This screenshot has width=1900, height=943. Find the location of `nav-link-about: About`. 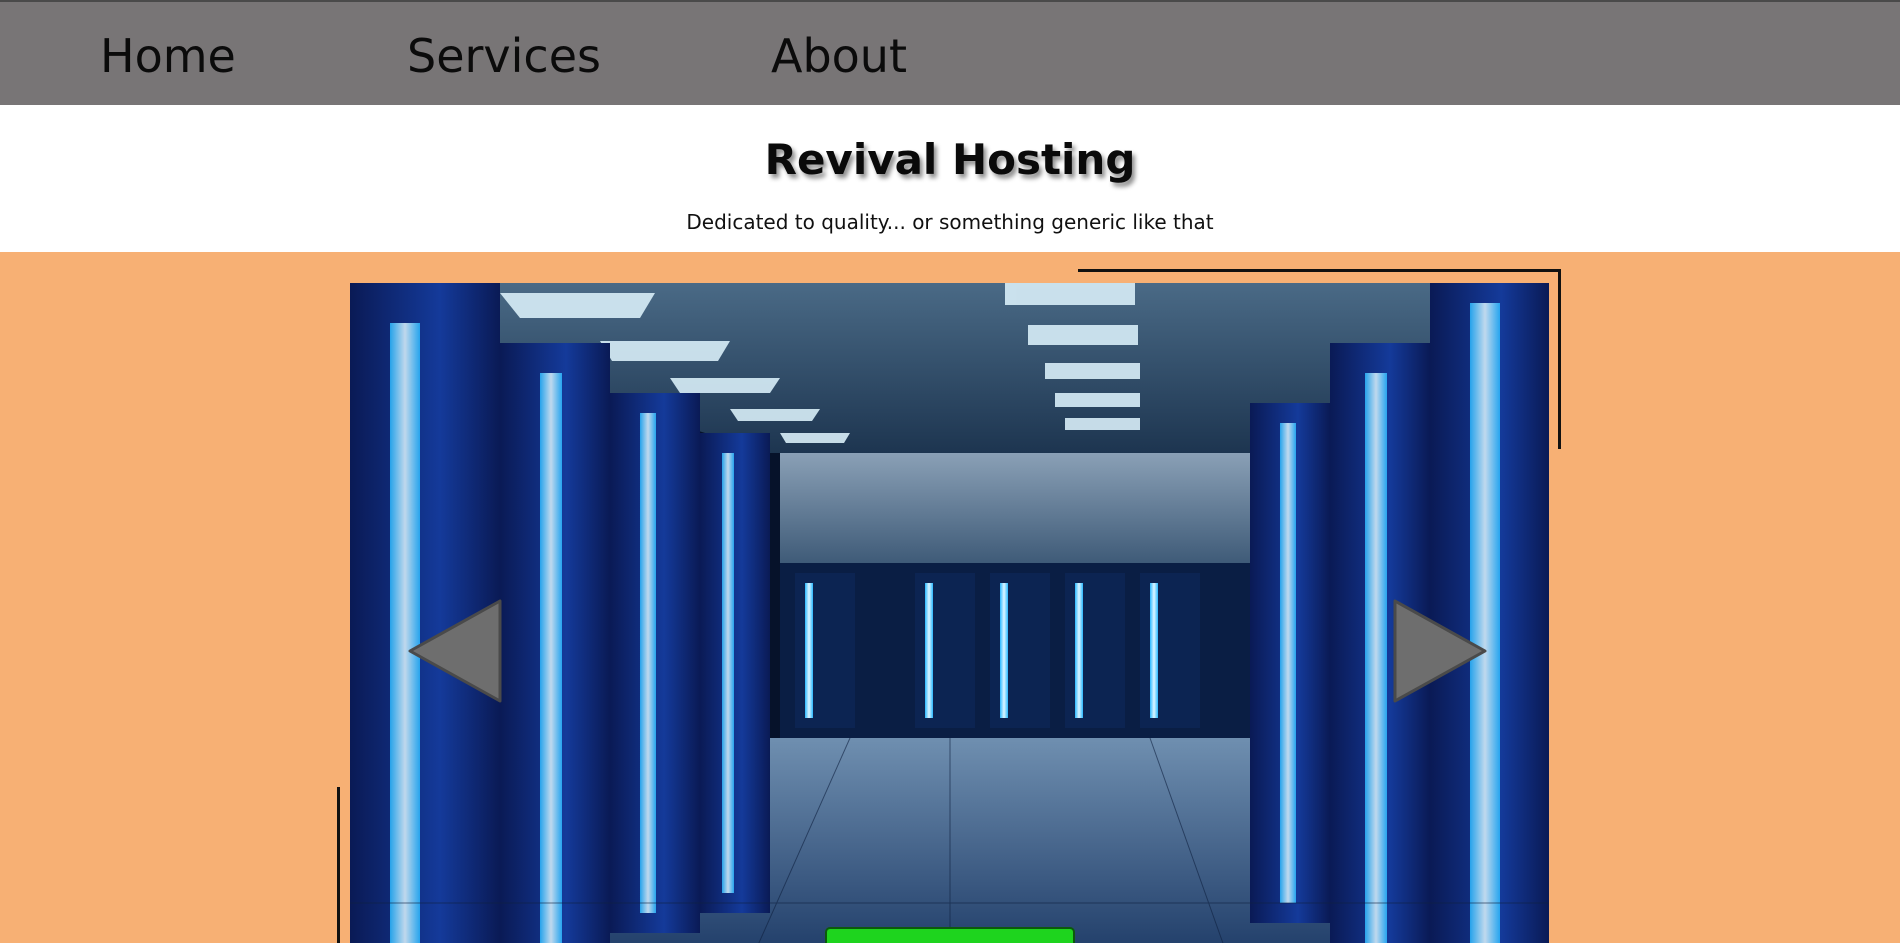

nav-link-about: About is located at coordinates (839, 56).